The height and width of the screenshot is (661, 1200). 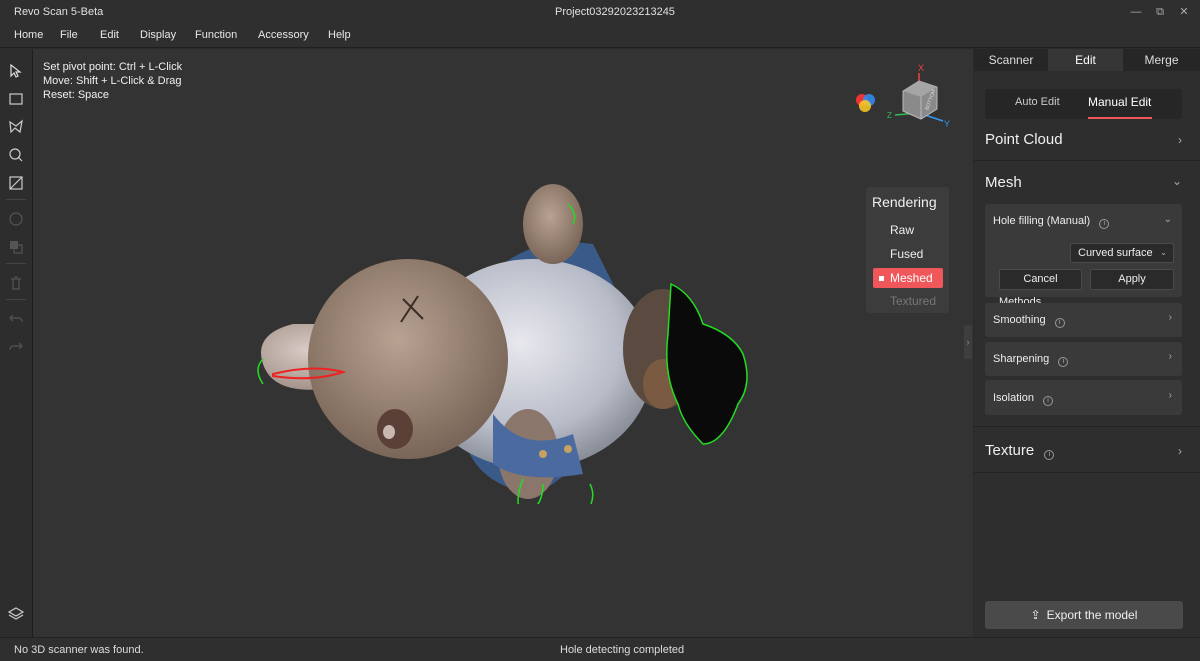 I want to click on export-model-button: ⇪ Export the model, so click(x=1084, y=615).